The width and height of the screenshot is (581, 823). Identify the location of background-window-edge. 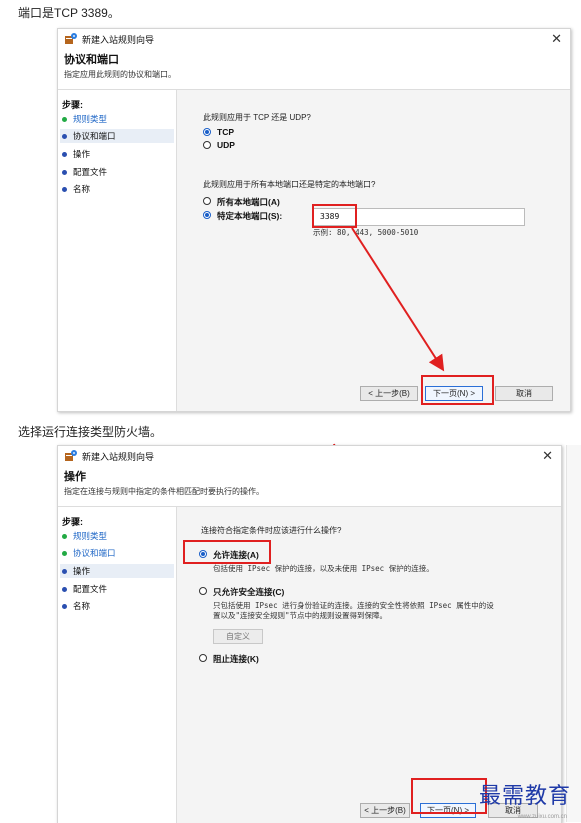
(573, 633).